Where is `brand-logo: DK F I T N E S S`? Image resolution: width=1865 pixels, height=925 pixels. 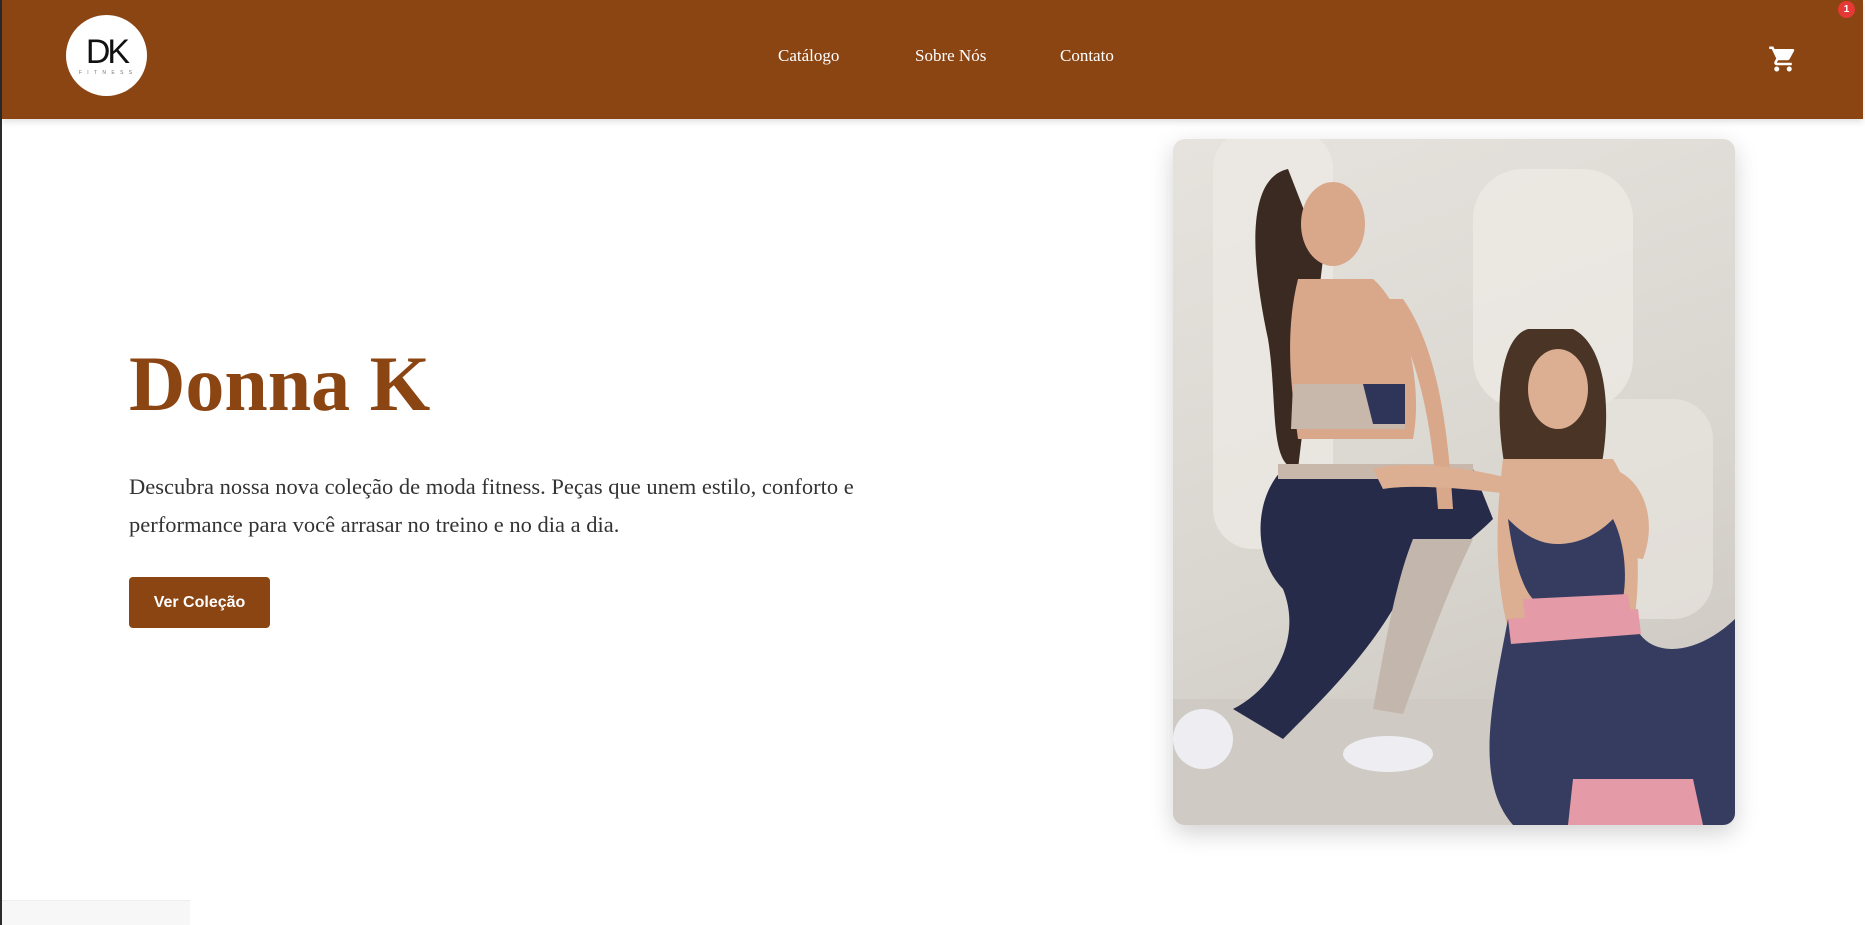 brand-logo: DK F I T N E S S is located at coordinates (106, 55).